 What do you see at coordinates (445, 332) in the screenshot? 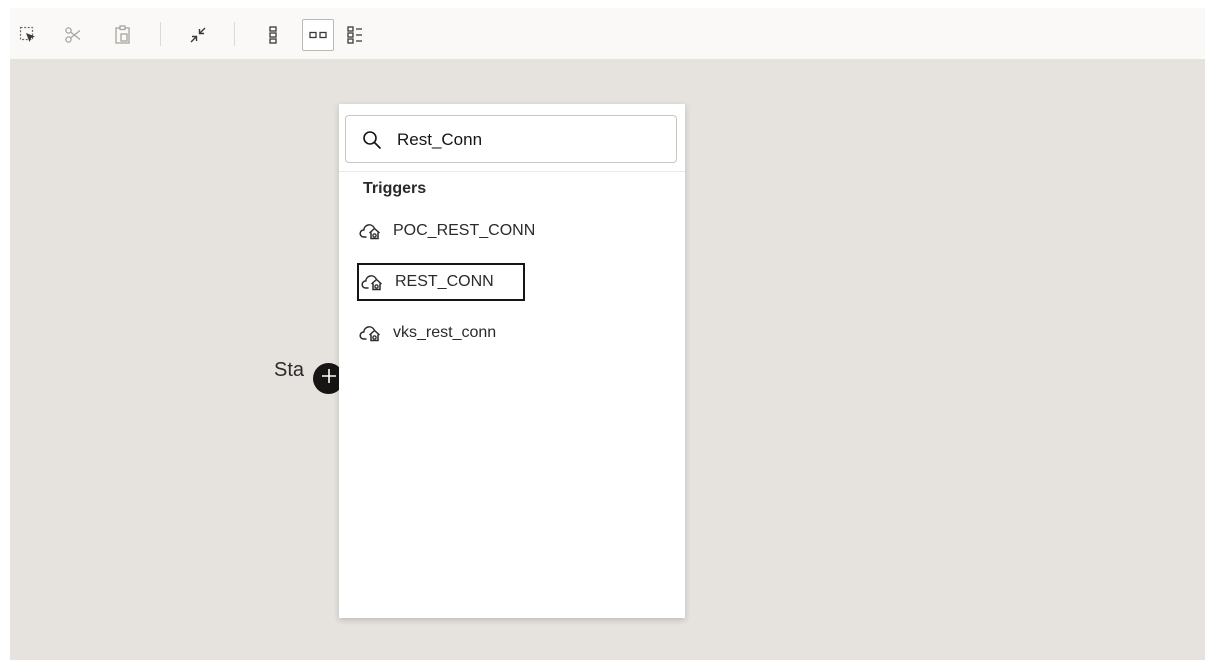
I see `trigger-item-label: vks_rest_conn` at bounding box center [445, 332].